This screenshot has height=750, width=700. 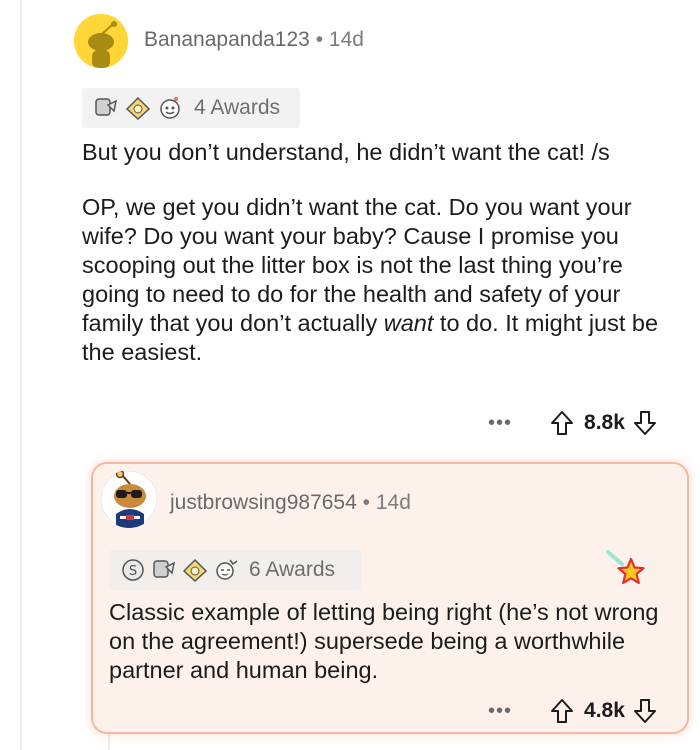 What do you see at coordinates (170, 108) in the screenshot?
I see `helpful-award-icon` at bounding box center [170, 108].